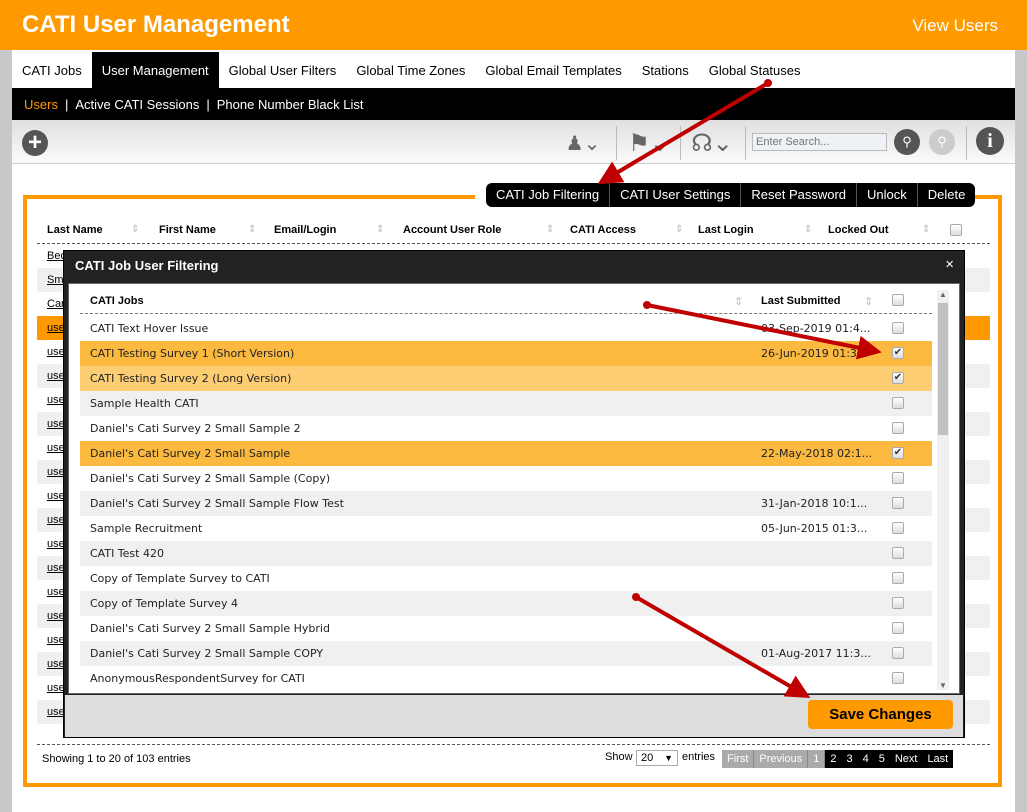 Image resolution: width=1027 pixels, height=812 pixels. Describe the element at coordinates (283, 70) in the screenshot. I see `tab-global-user-filters: Global User Filters` at that location.